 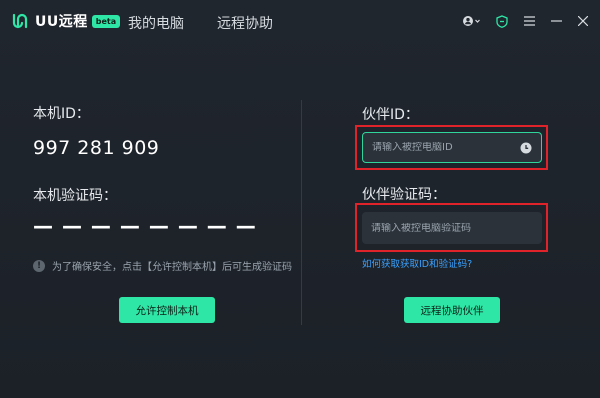 What do you see at coordinates (156, 23) in the screenshot?
I see `tab-my-computer: 我的电脑` at bounding box center [156, 23].